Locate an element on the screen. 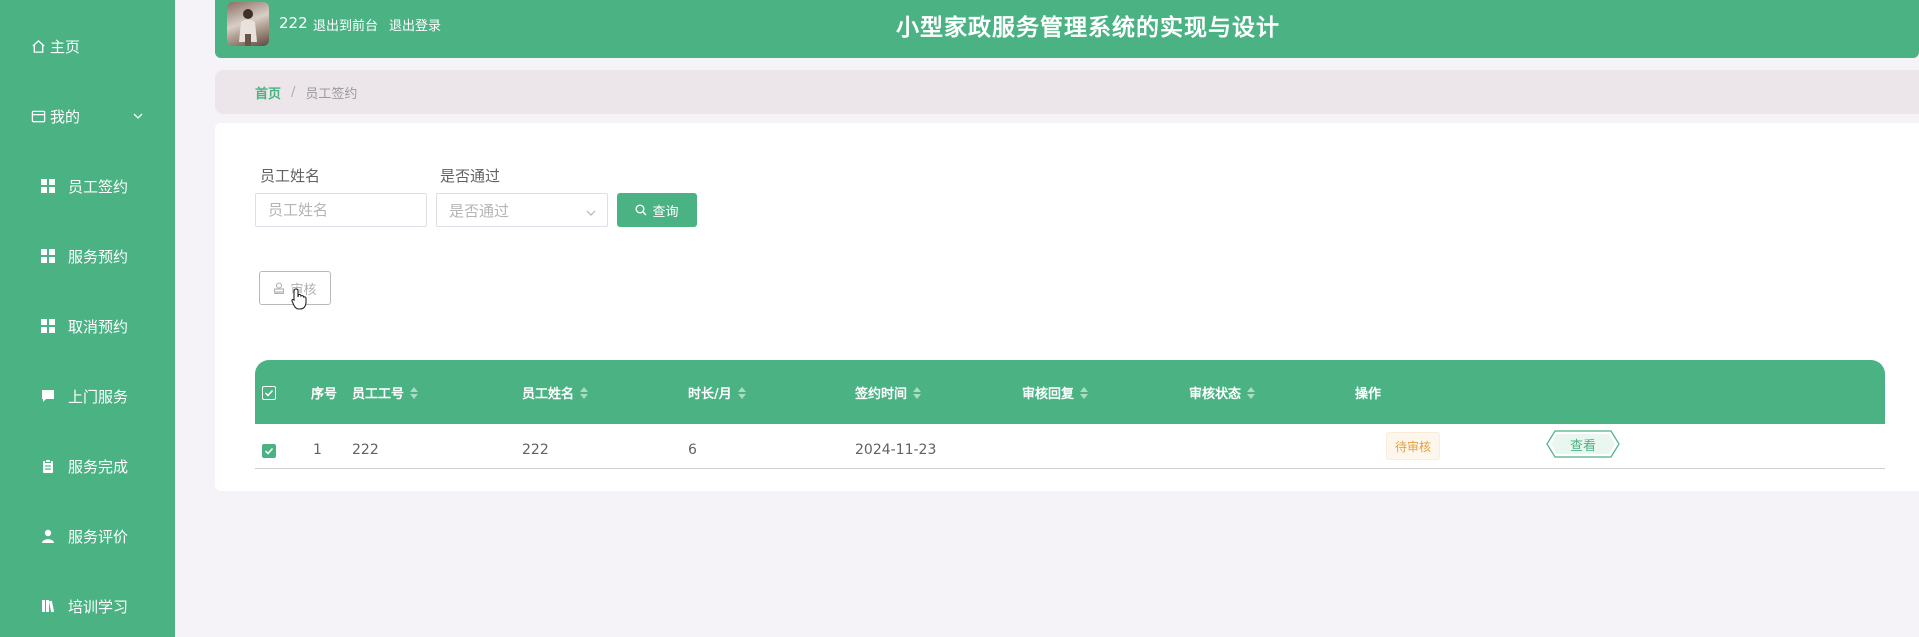 Image resolution: width=1919 pixels, height=637 pixels. employee-name-label: 员工姓名 is located at coordinates (290, 176).